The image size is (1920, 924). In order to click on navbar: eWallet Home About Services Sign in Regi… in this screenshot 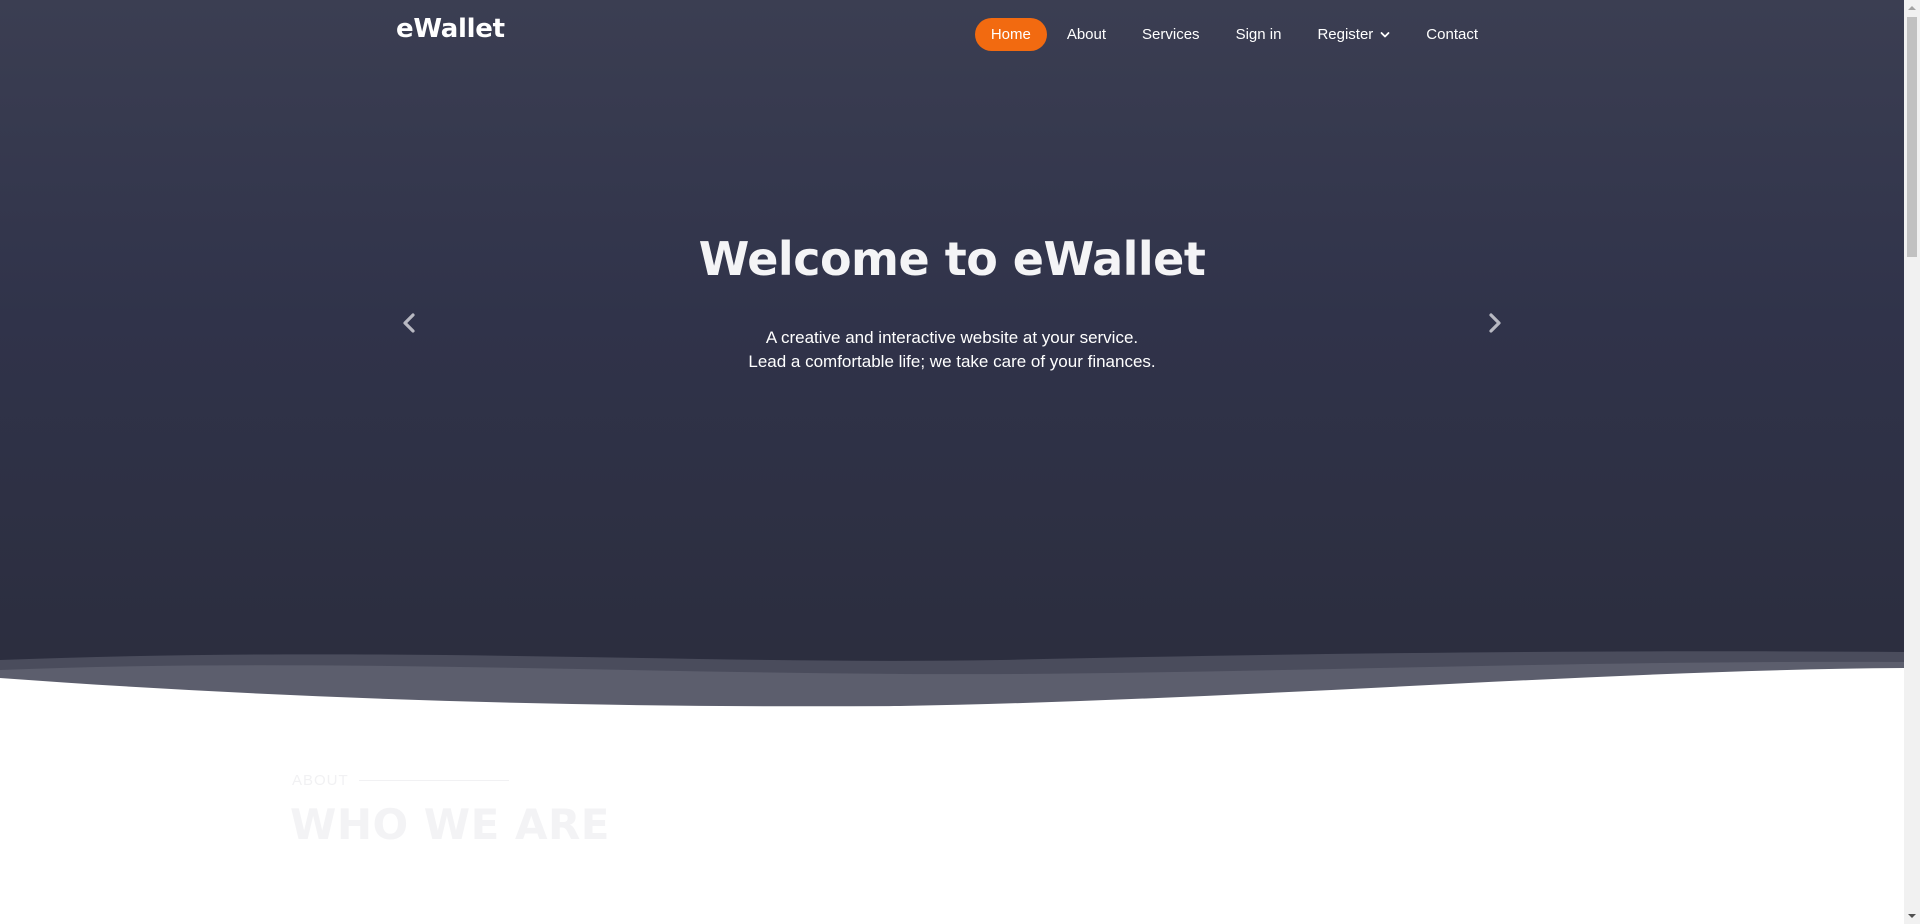, I will do `click(952, 34)`.